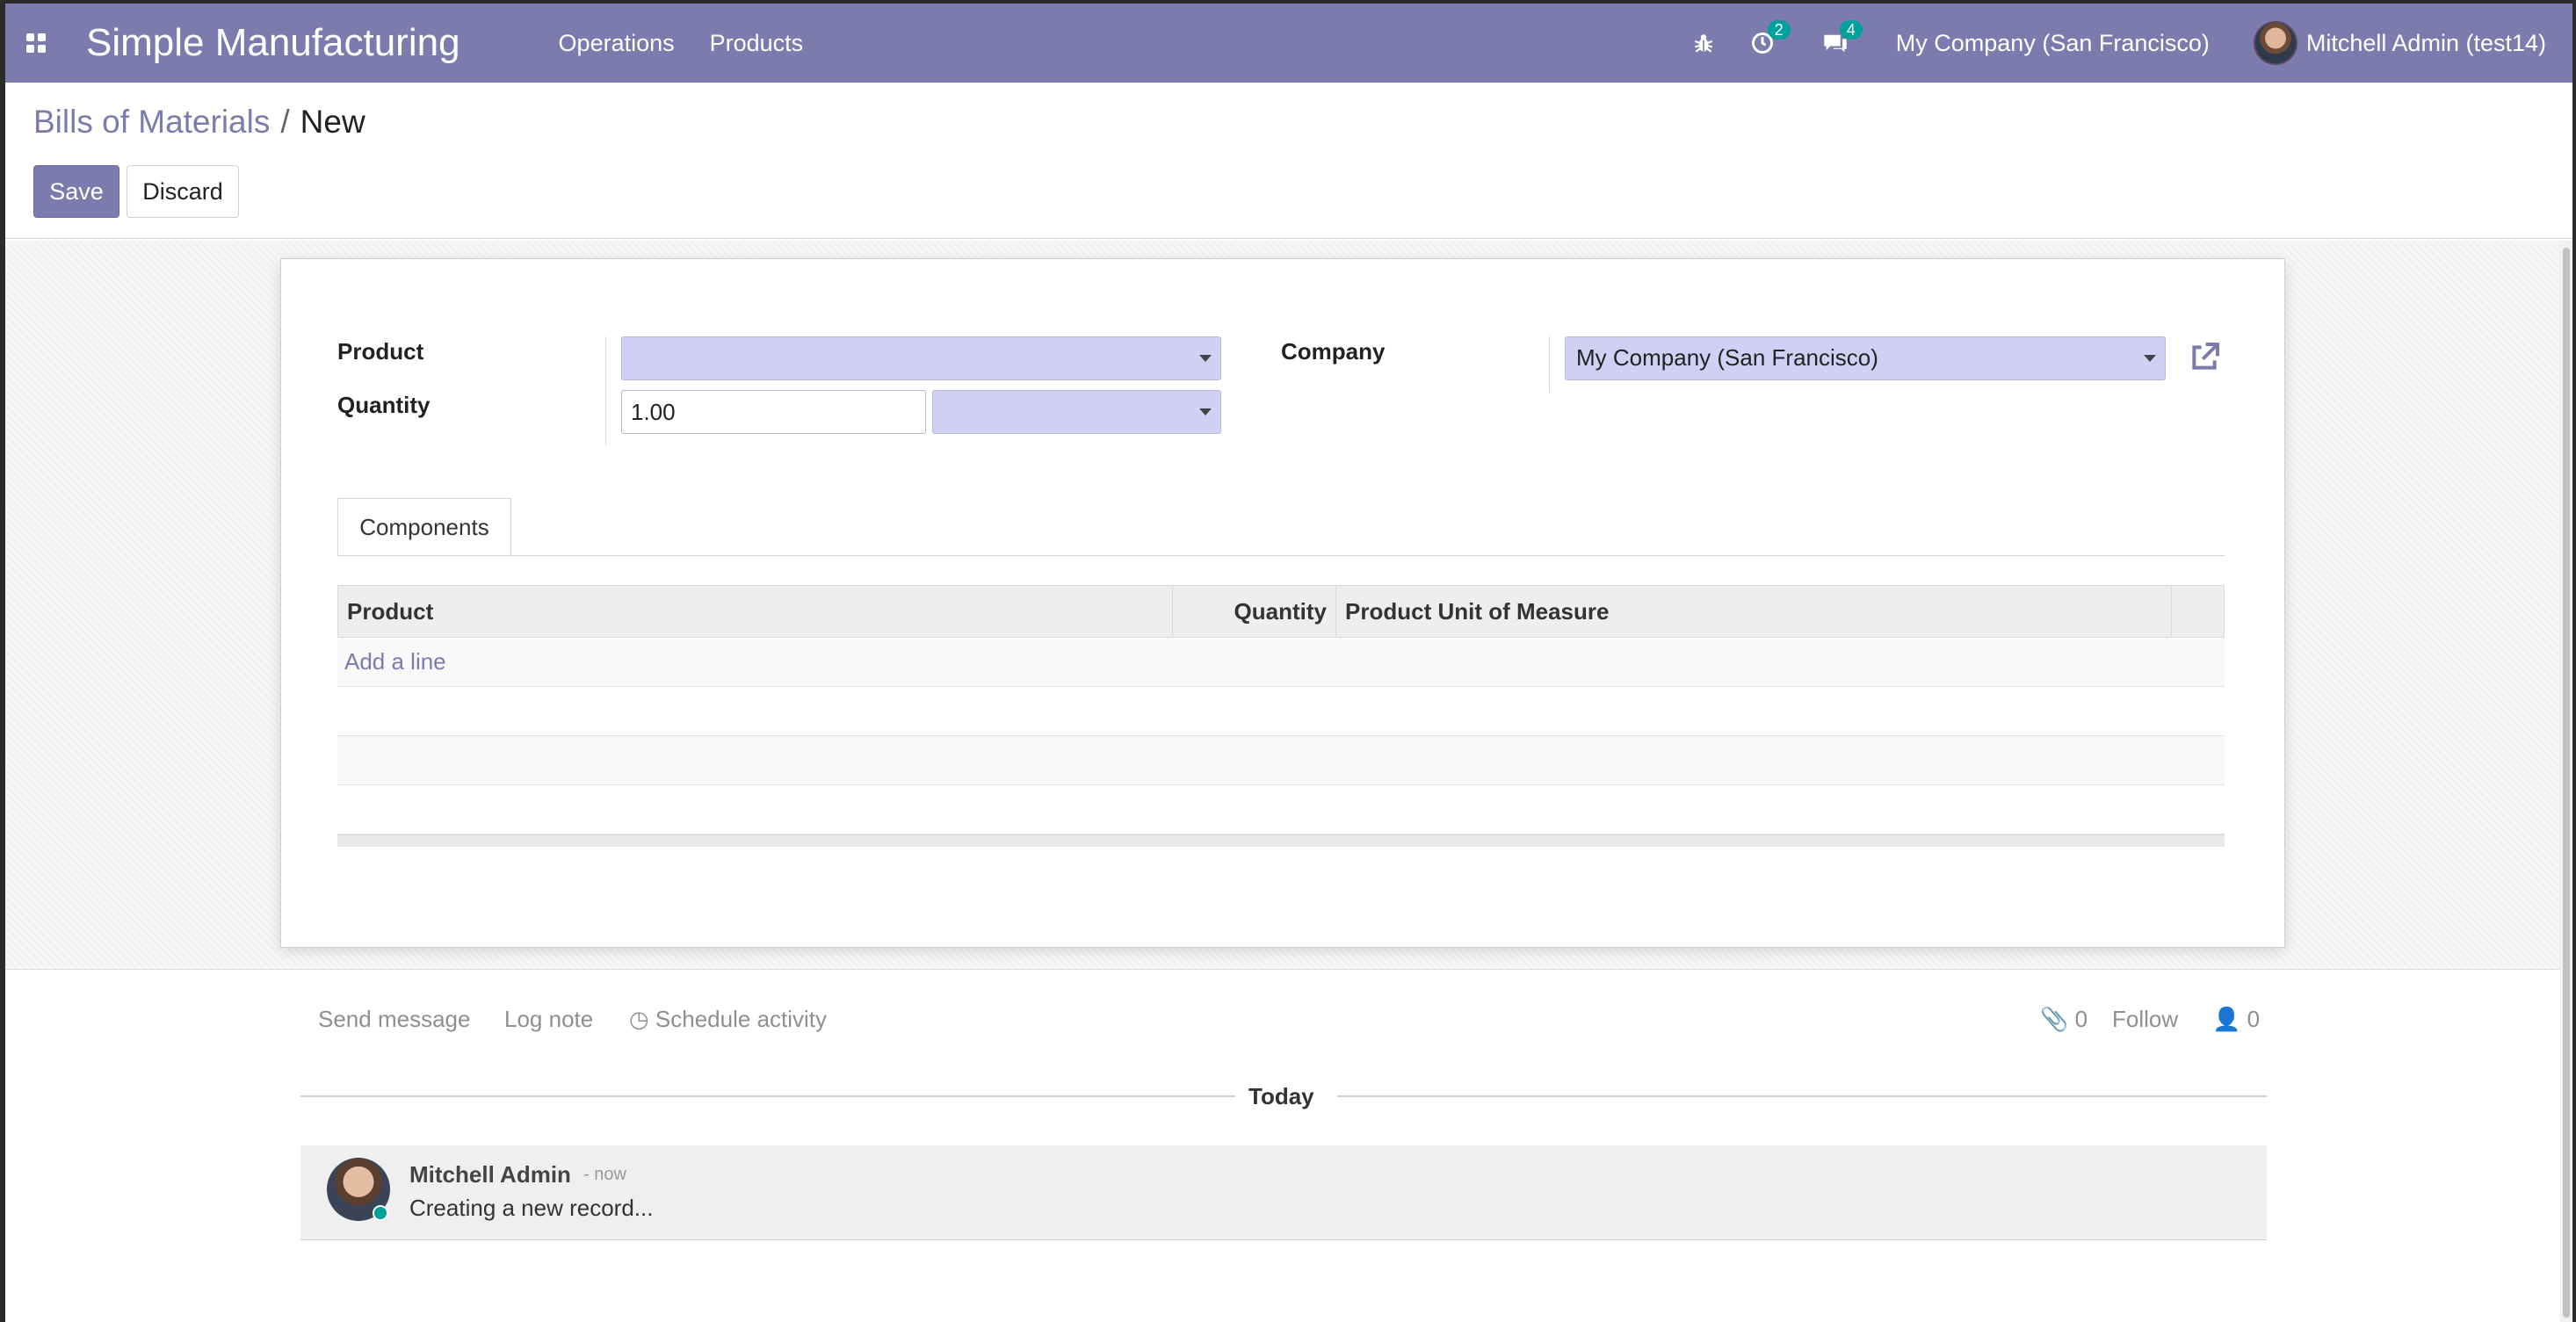 Image resolution: width=2576 pixels, height=1322 pixels. I want to click on menu-products: Products, so click(757, 43).